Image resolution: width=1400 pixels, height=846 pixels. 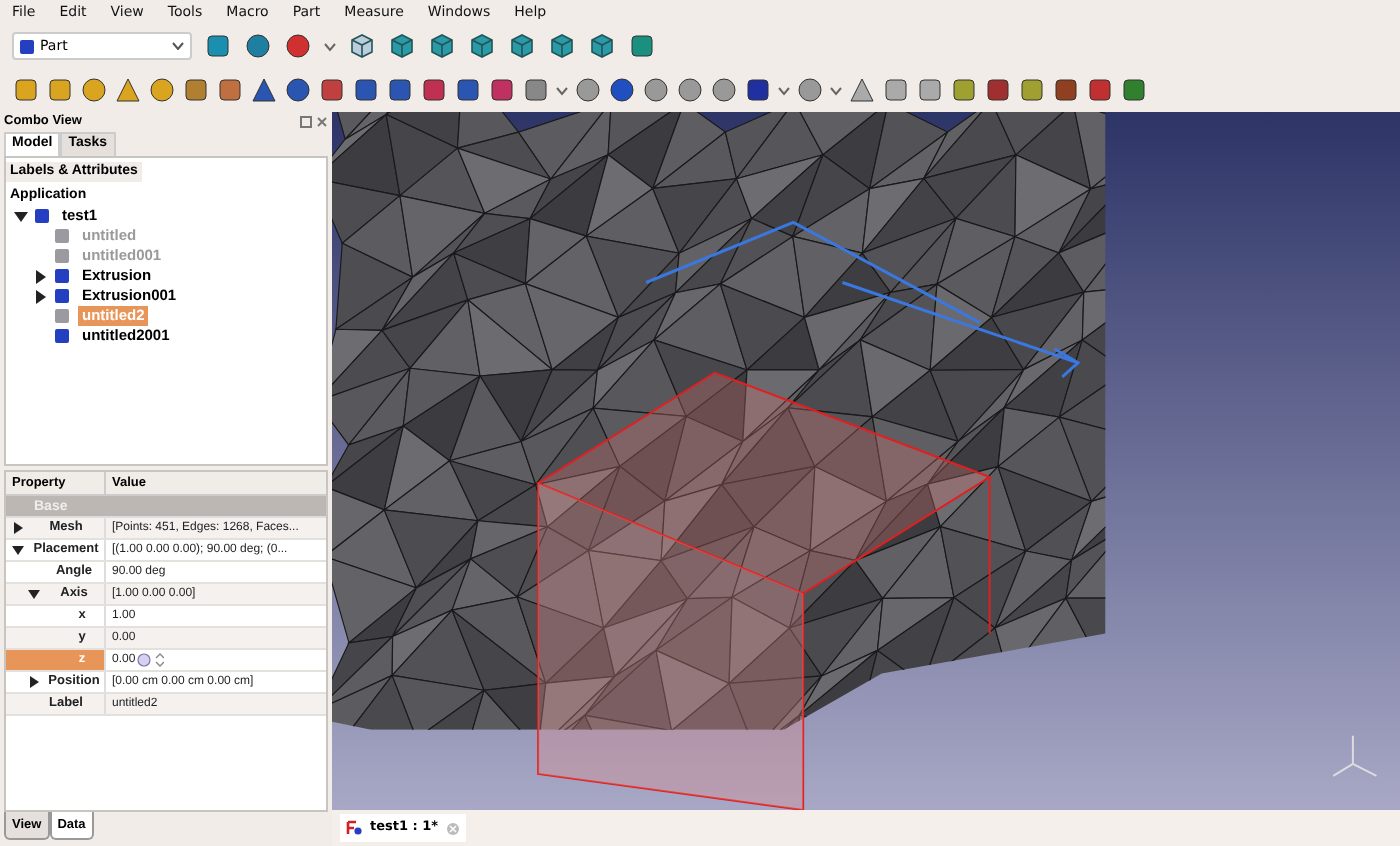 I want to click on sphere-icon, so click(x=94, y=90).